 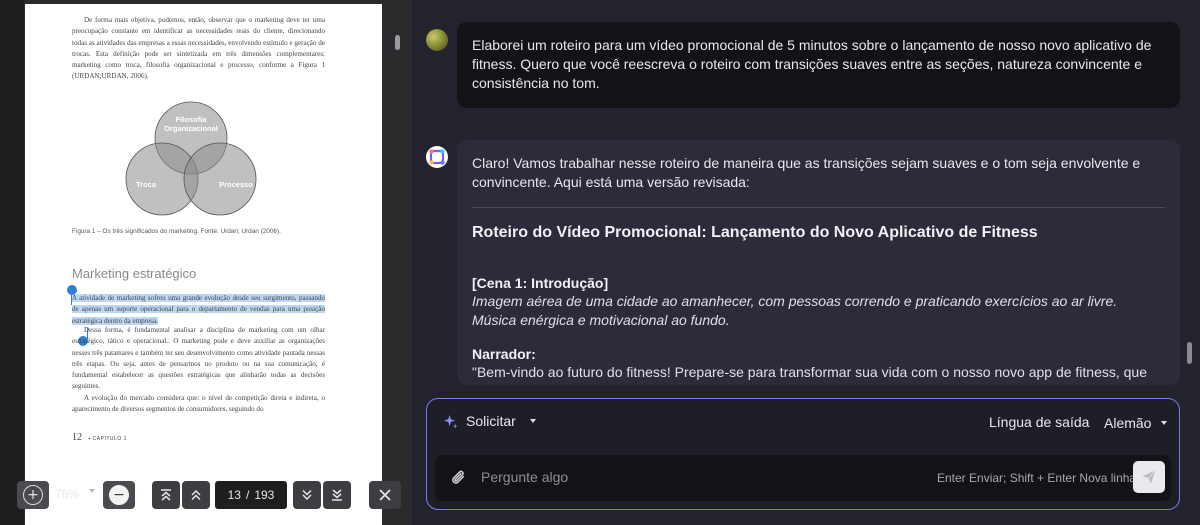 What do you see at coordinates (236, 184) in the screenshot?
I see `venn-label-right: Processo` at bounding box center [236, 184].